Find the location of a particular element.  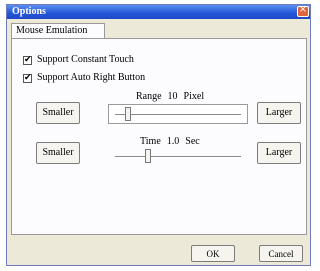

close-button: × is located at coordinates (303, 10).